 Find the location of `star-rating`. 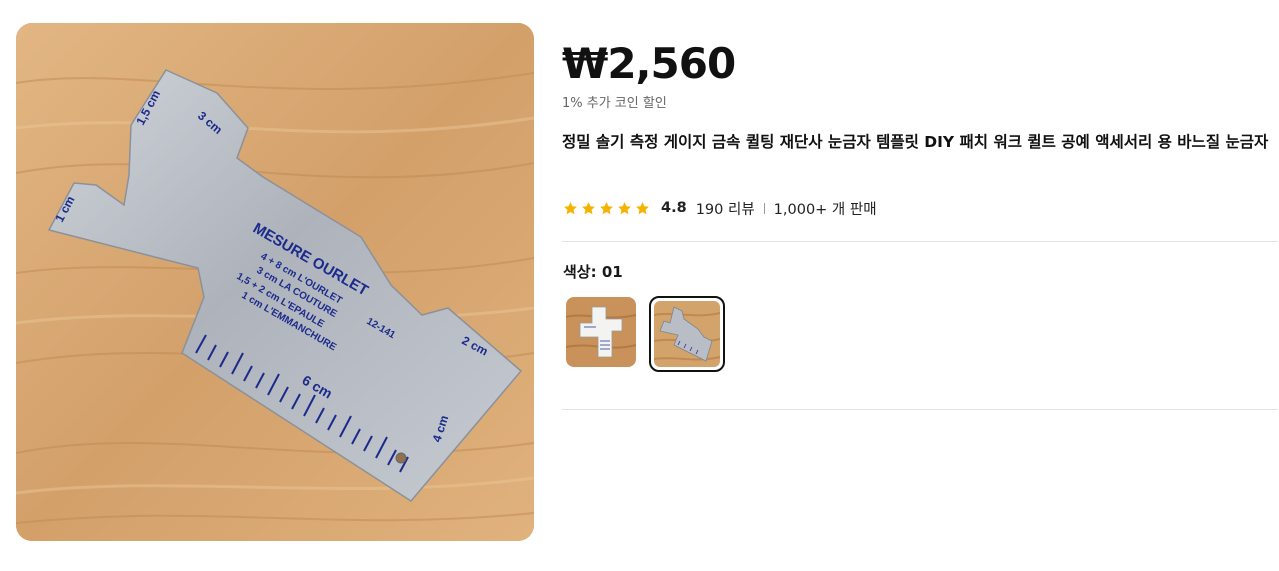

star-rating is located at coordinates (606, 208).